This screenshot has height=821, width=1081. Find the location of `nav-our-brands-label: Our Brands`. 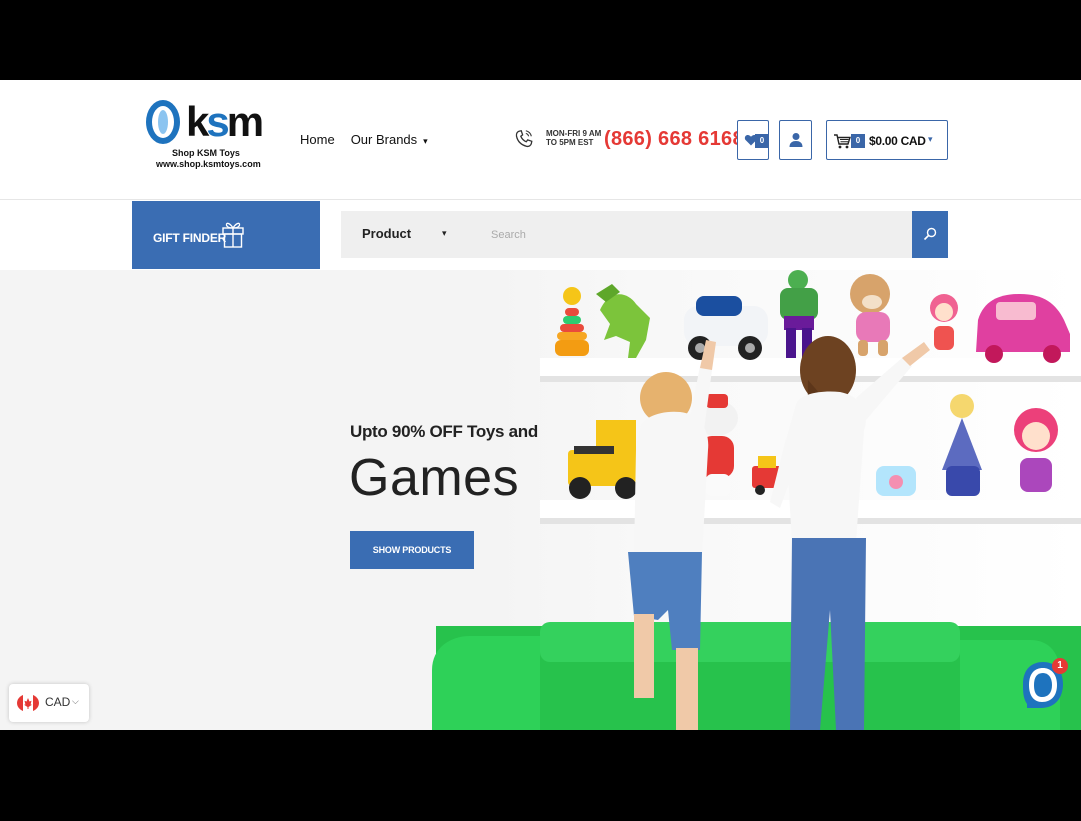

nav-our-brands-label: Our Brands is located at coordinates (384, 139).